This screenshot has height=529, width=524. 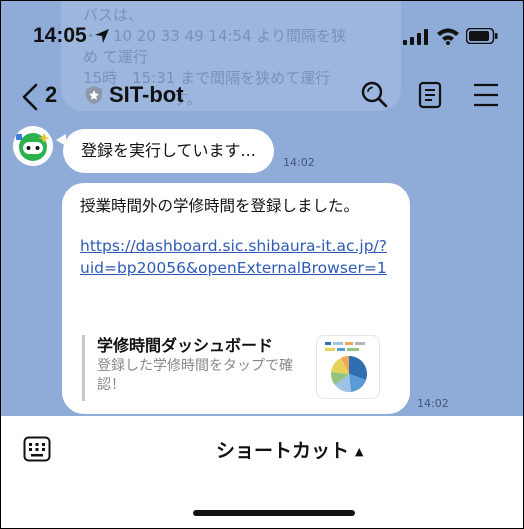 What do you see at coordinates (102, 38) in the screenshot?
I see `location-arrow-icon` at bounding box center [102, 38].